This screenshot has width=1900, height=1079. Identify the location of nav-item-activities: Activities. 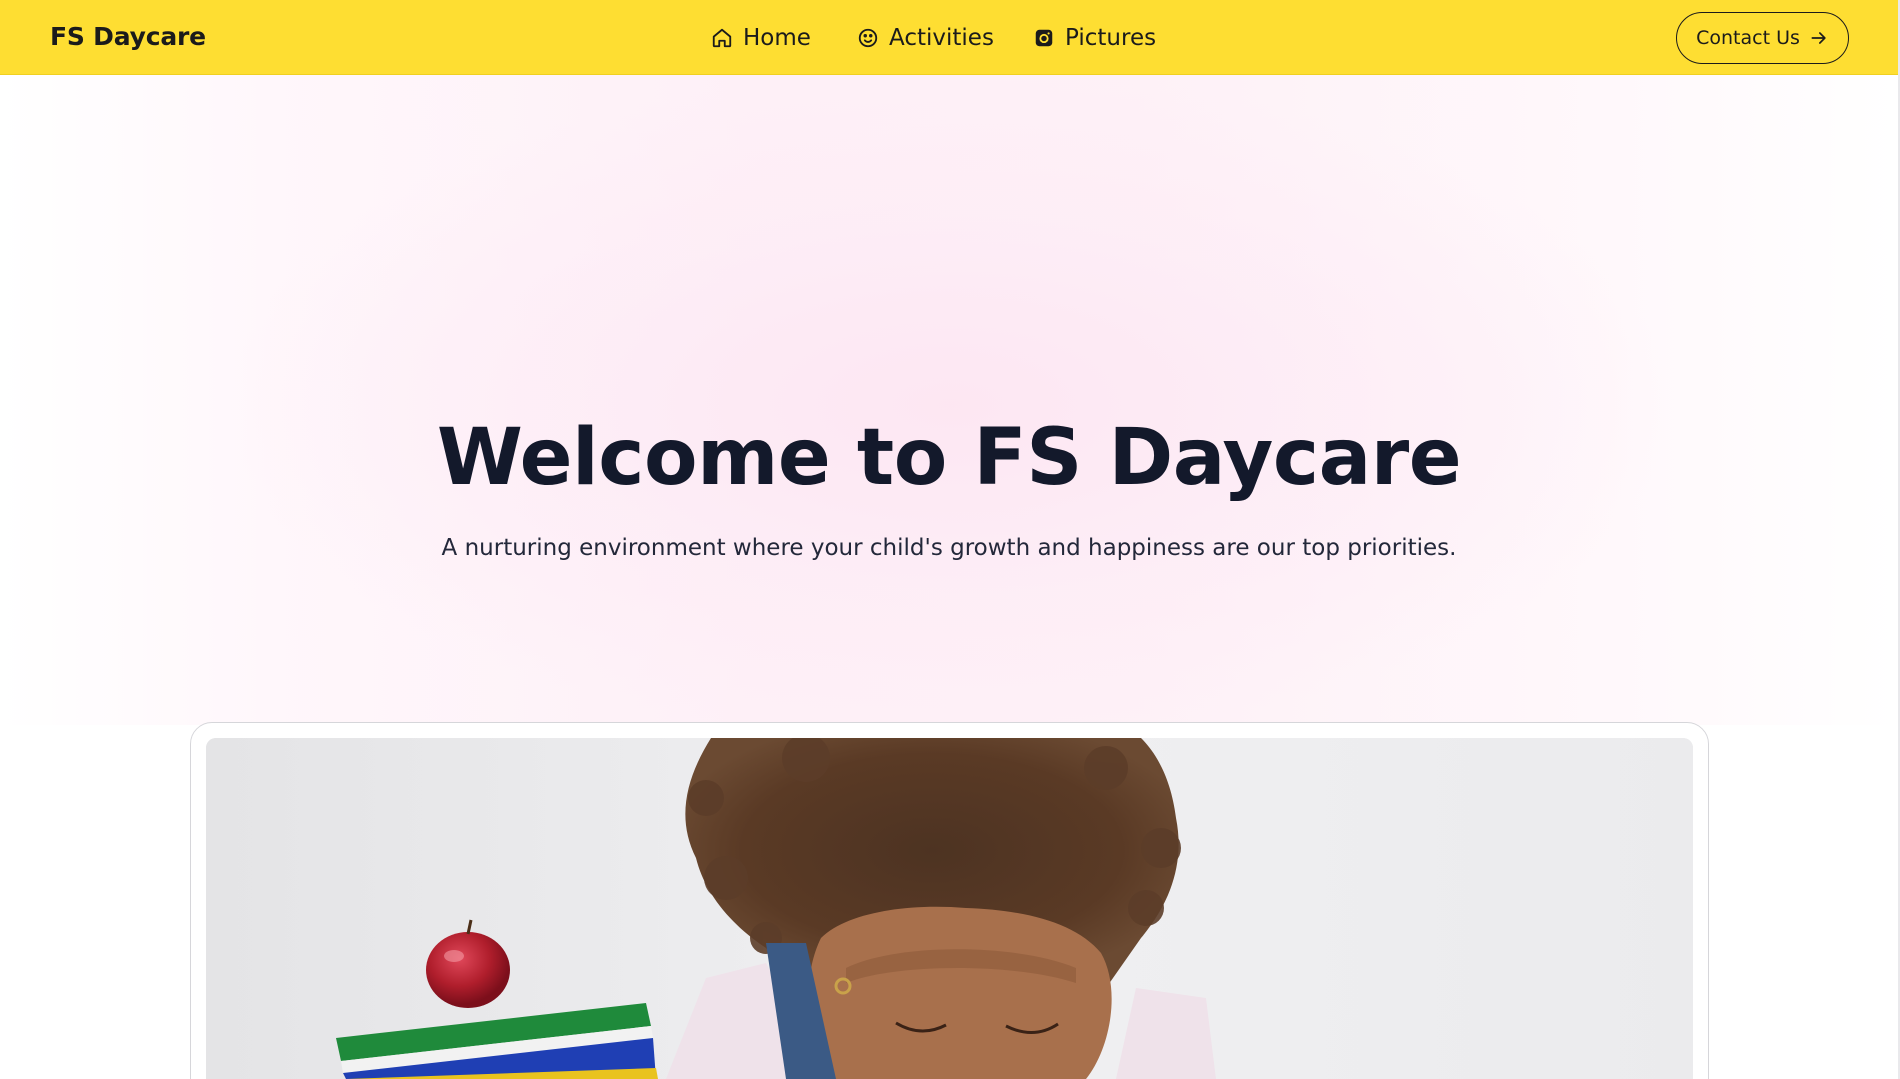
(925, 38).